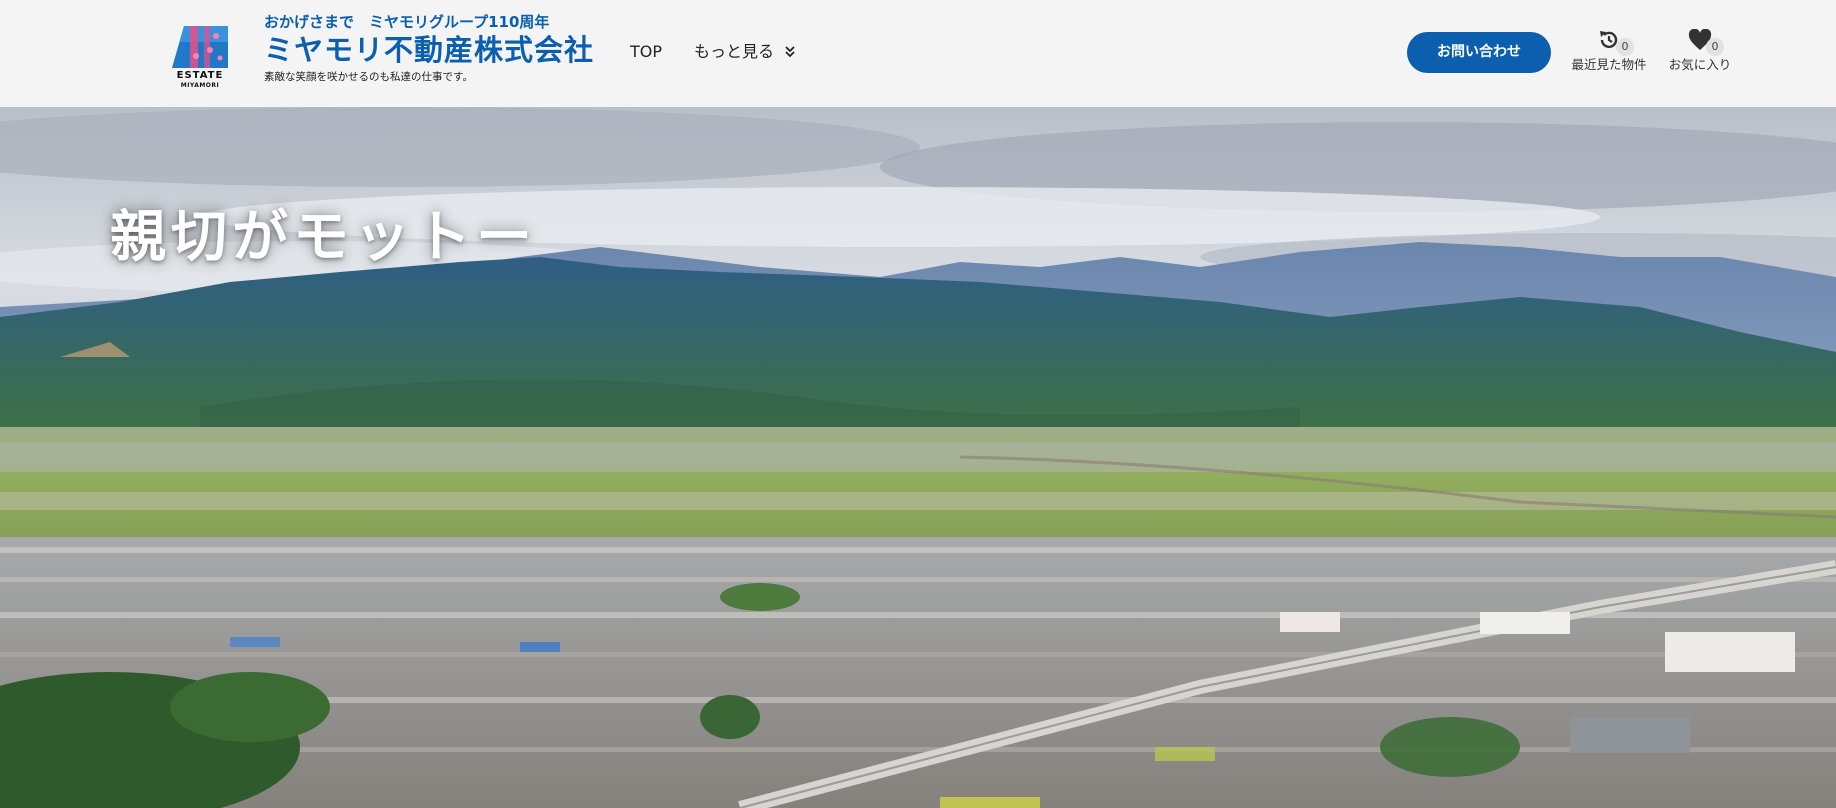 The height and width of the screenshot is (808, 1836). I want to click on favorites-button: 0 お気に入り, so click(1700, 50).